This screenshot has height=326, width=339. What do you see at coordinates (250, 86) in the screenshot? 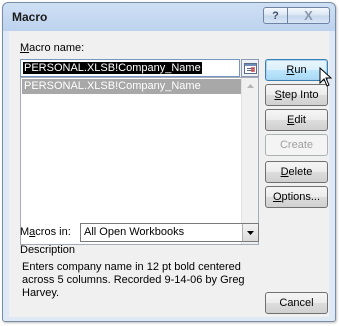
I see `scroll-up-arrow-icon` at bounding box center [250, 86].